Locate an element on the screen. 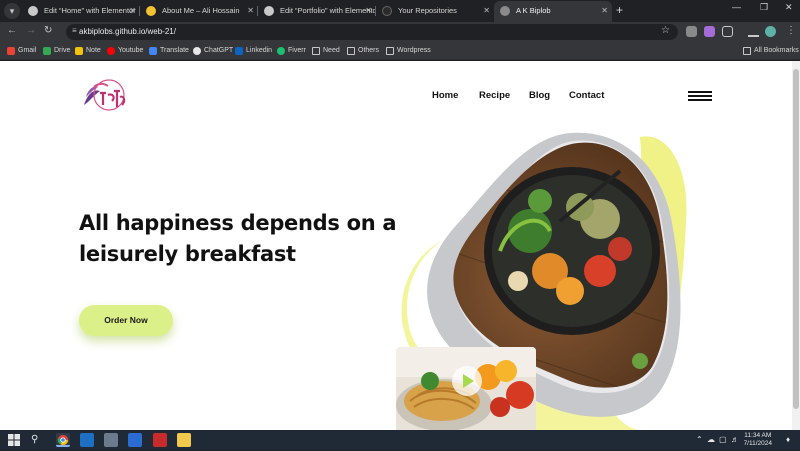  bookmark-folder-others: Others is located at coordinates (363, 51).